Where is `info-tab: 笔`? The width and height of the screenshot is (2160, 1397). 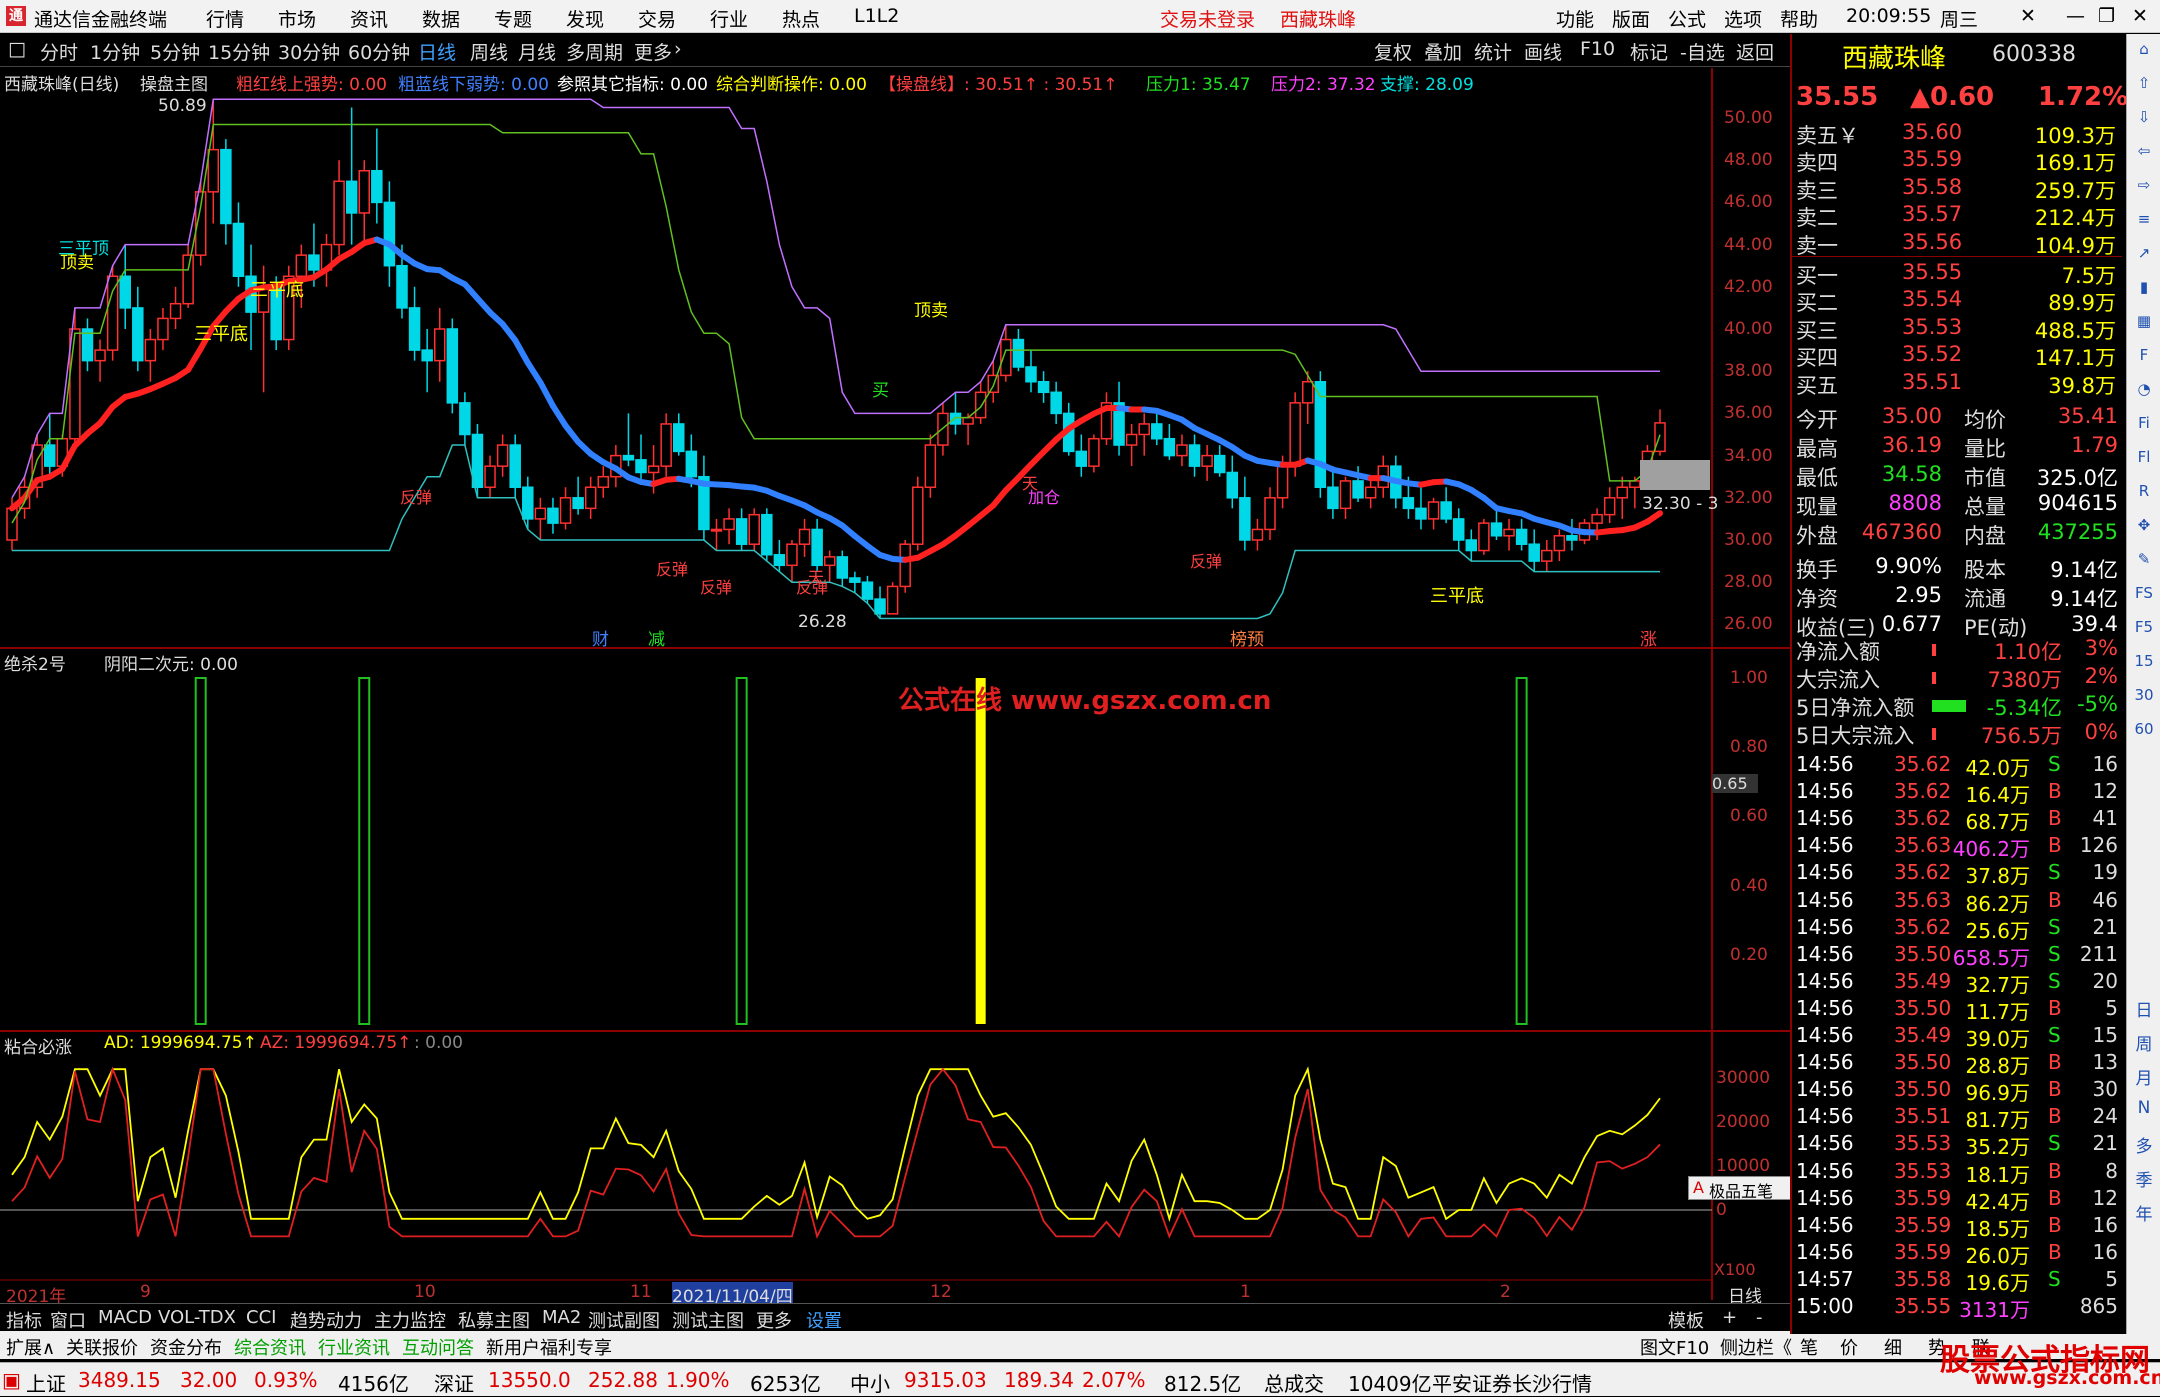 info-tab: 笔 is located at coordinates (1809, 1347).